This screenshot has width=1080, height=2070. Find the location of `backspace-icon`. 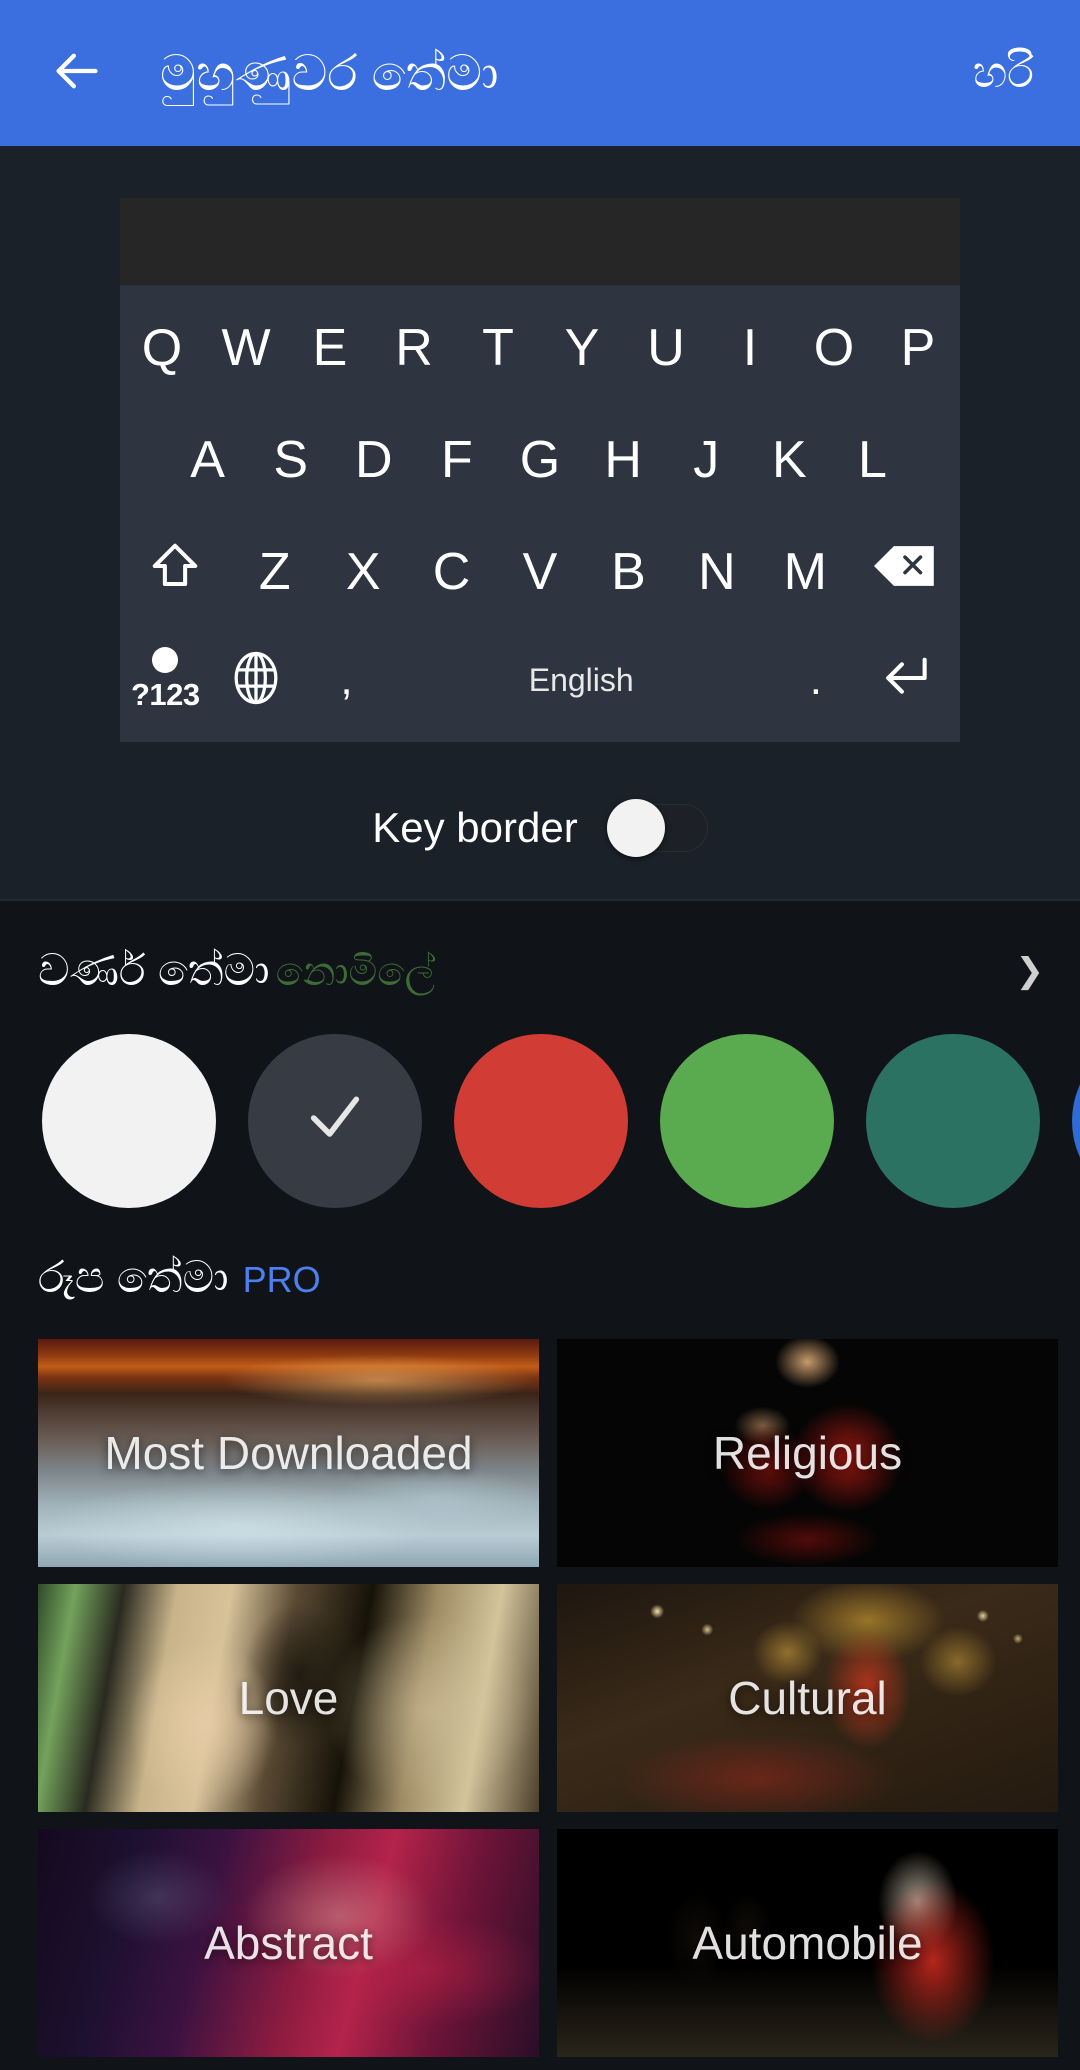

backspace-icon is located at coordinates (904, 572).